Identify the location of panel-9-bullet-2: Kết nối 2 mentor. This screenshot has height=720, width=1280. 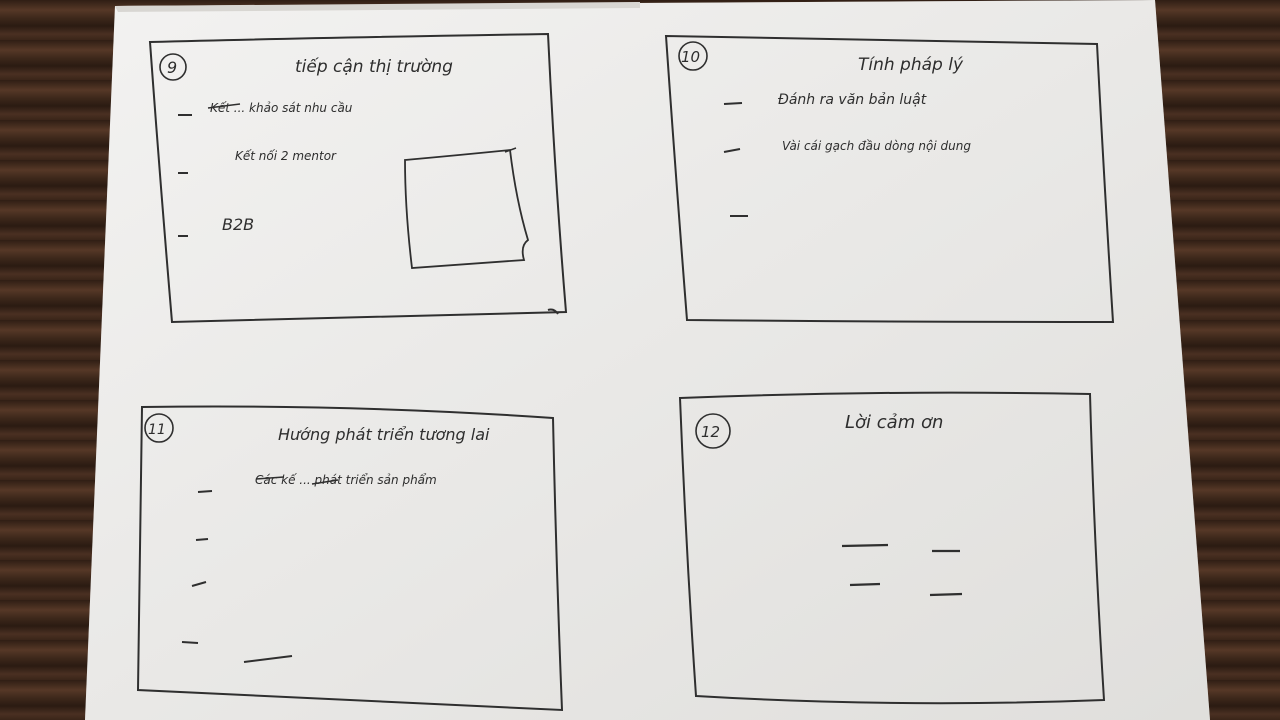
(286, 156).